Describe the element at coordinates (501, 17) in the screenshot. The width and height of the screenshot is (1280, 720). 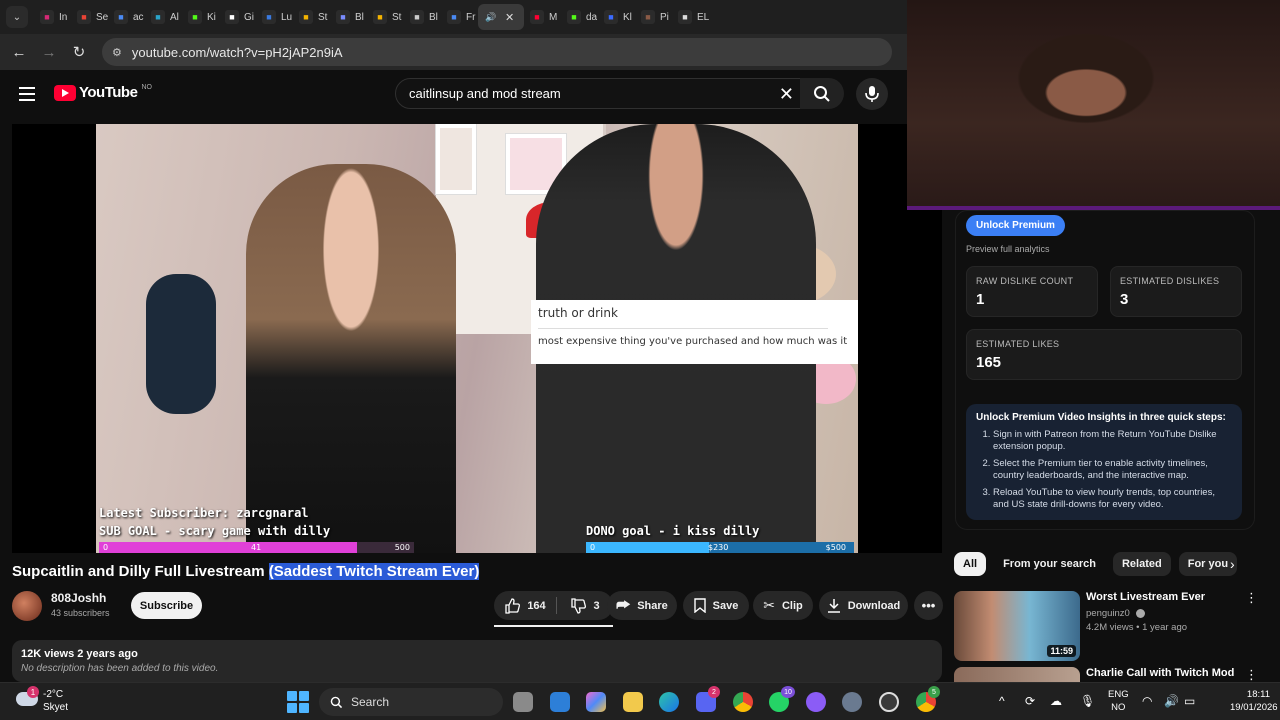
I see `browser-tab: 🔊 ✕` at that location.